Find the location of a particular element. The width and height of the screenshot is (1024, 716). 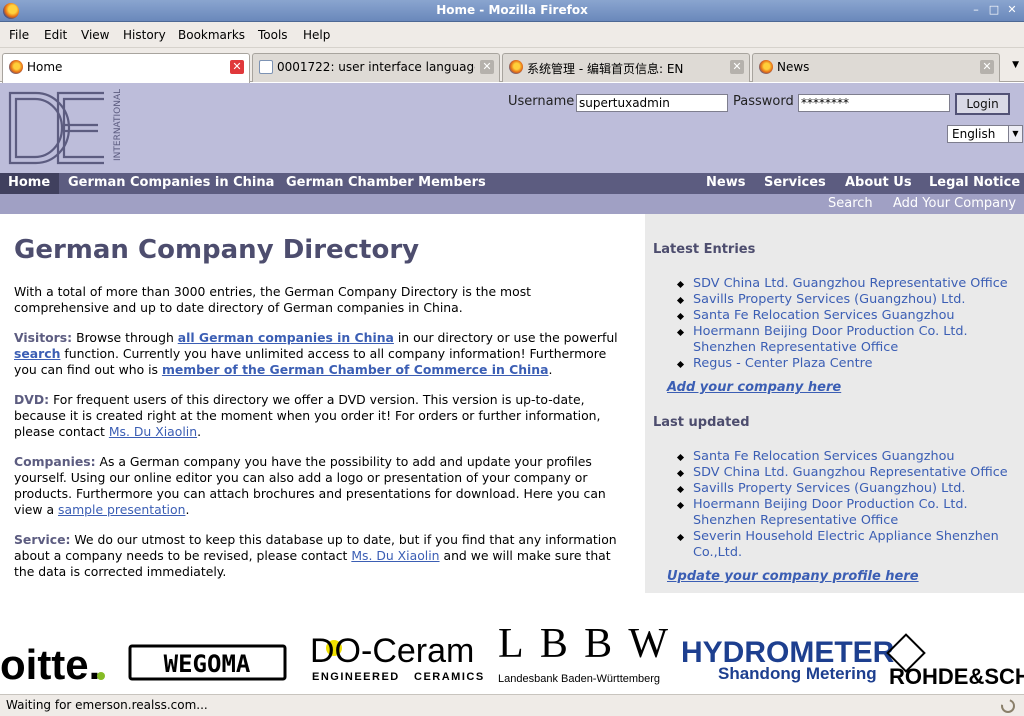

all-companies-link: all German companies in China is located at coordinates (286, 337).